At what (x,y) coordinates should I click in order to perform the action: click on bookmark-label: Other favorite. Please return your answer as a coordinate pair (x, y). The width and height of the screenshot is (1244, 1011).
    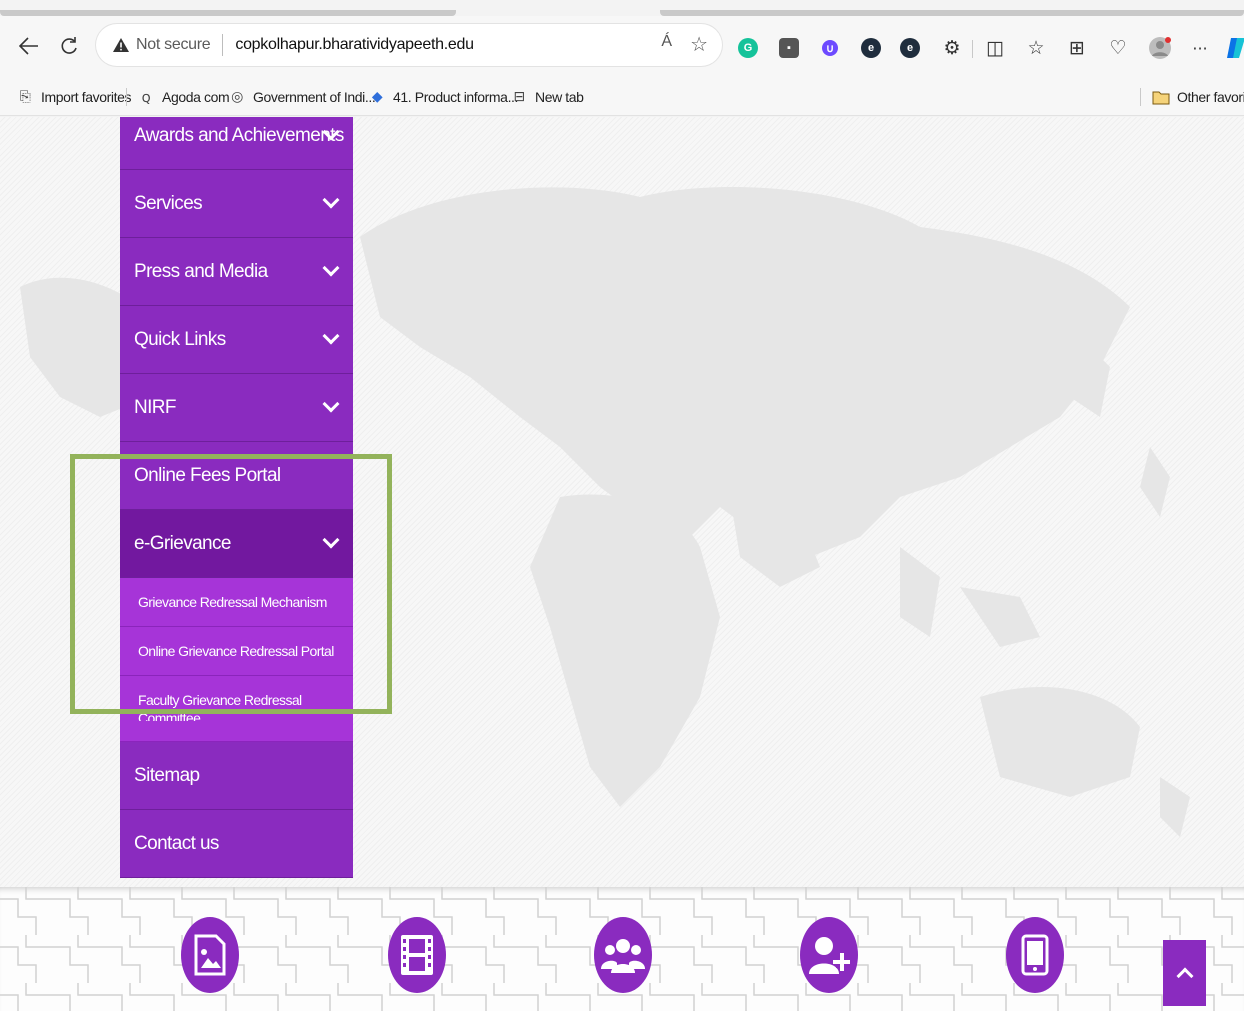
    Looking at the image, I should click on (1210, 97).